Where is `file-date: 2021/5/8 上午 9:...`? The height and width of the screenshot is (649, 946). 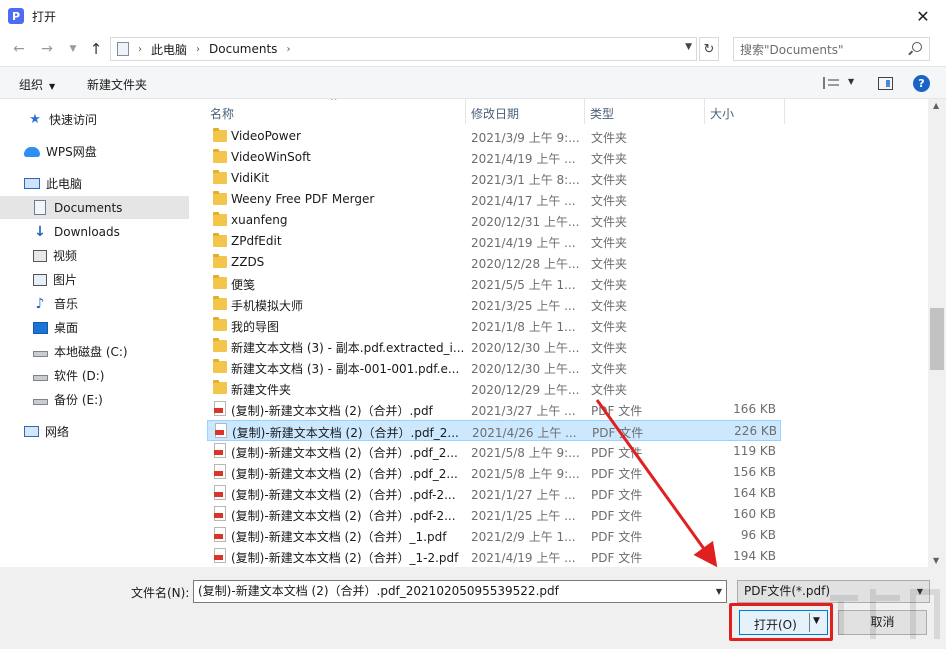
file-date: 2021/5/8 上午 9:... is located at coordinates (525, 453).